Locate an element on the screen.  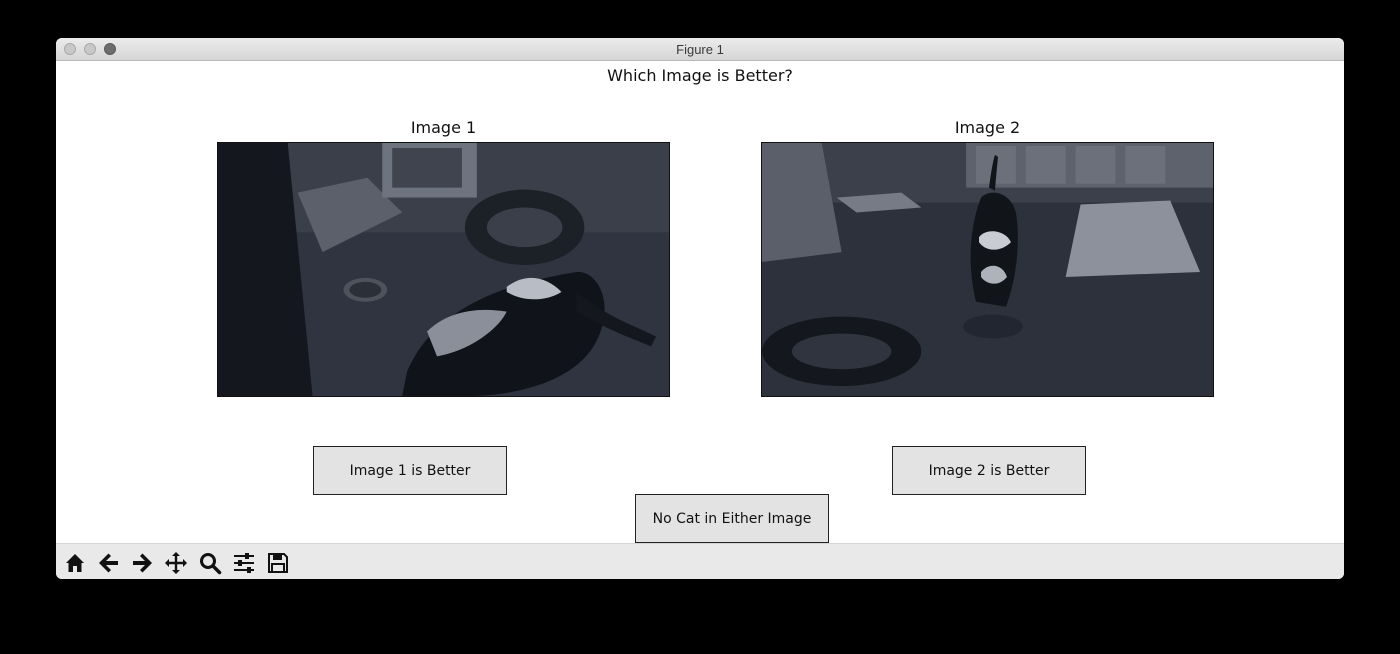
navigation-toolbar is located at coordinates (700, 561).